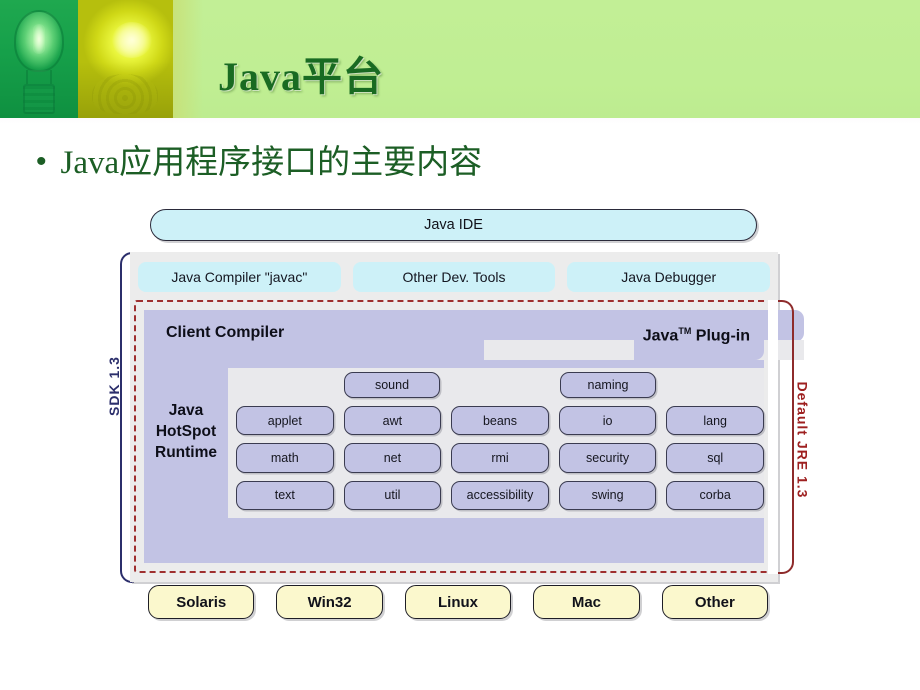 This screenshot has height=690, width=920. I want to click on platform-win32-label: Win32, so click(329, 602).